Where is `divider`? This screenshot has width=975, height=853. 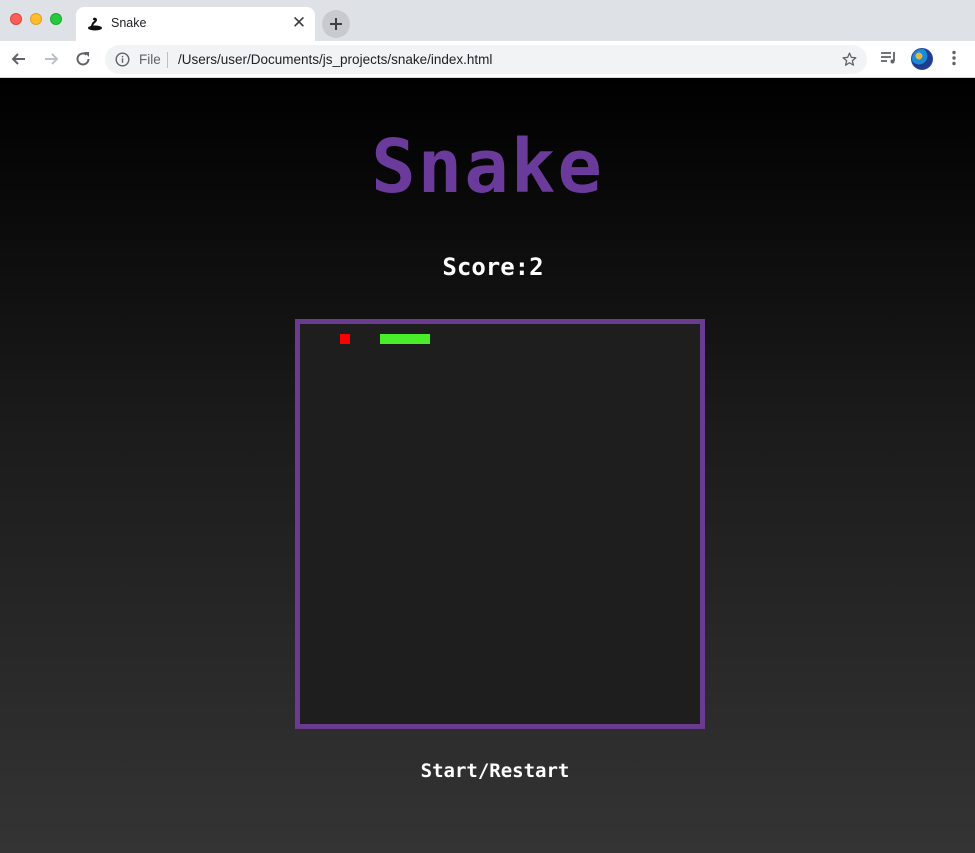 divider is located at coordinates (167, 60).